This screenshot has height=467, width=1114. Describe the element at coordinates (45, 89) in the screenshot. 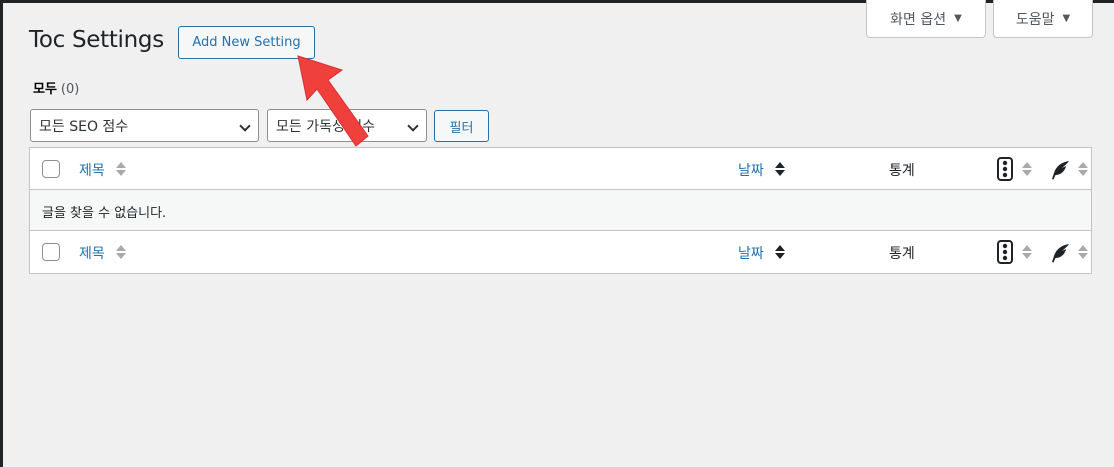

I see `view-all-link: 모두` at that location.